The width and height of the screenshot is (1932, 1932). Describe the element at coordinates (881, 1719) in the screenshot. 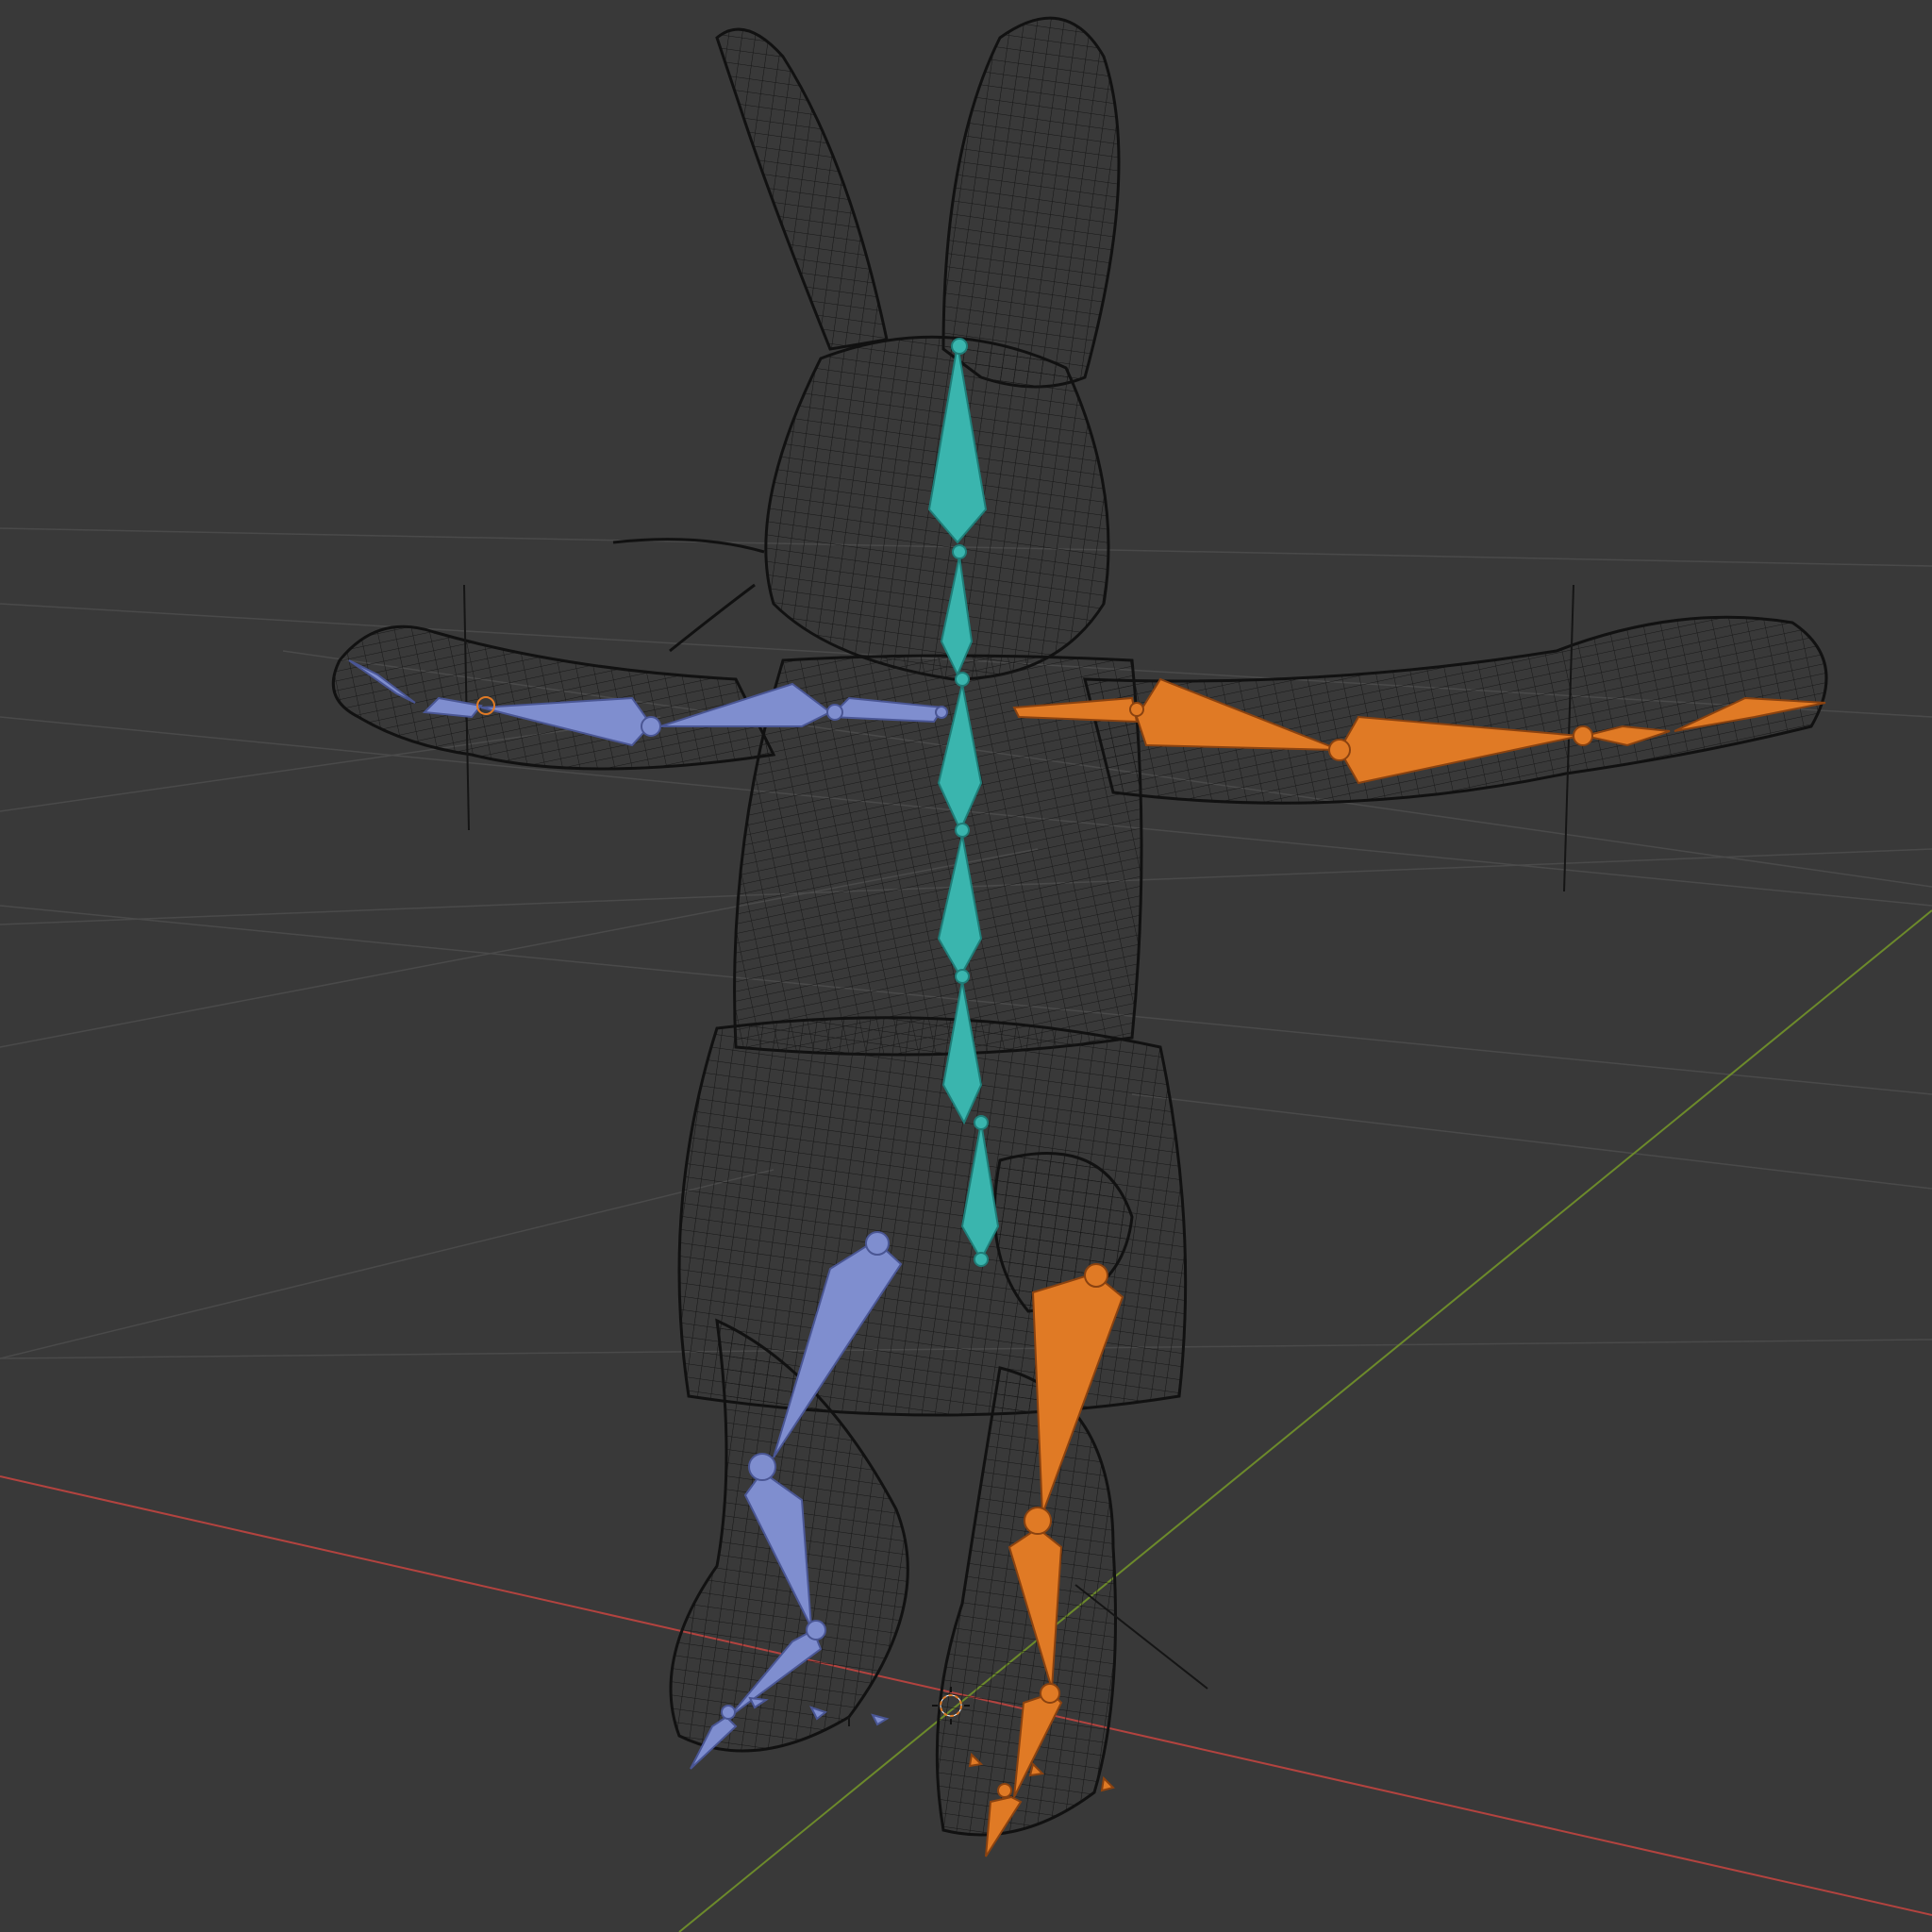

I see `bone-left-toe-c` at that location.